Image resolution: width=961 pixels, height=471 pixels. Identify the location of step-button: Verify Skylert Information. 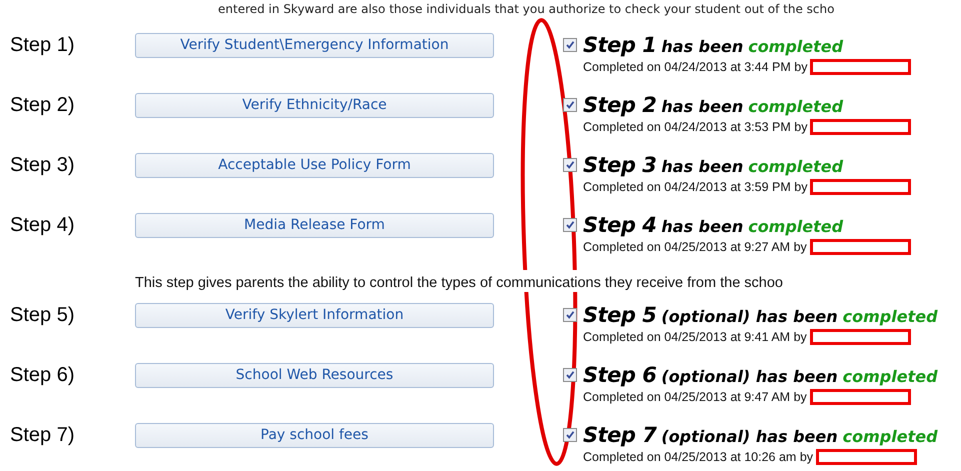
(314, 315).